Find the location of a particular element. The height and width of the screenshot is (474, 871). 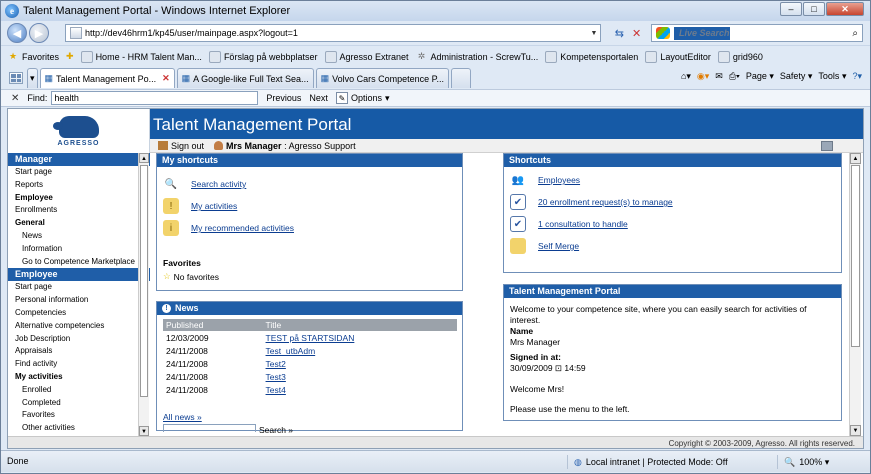

news-title-link: Test3 is located at coordinates (360, 376).